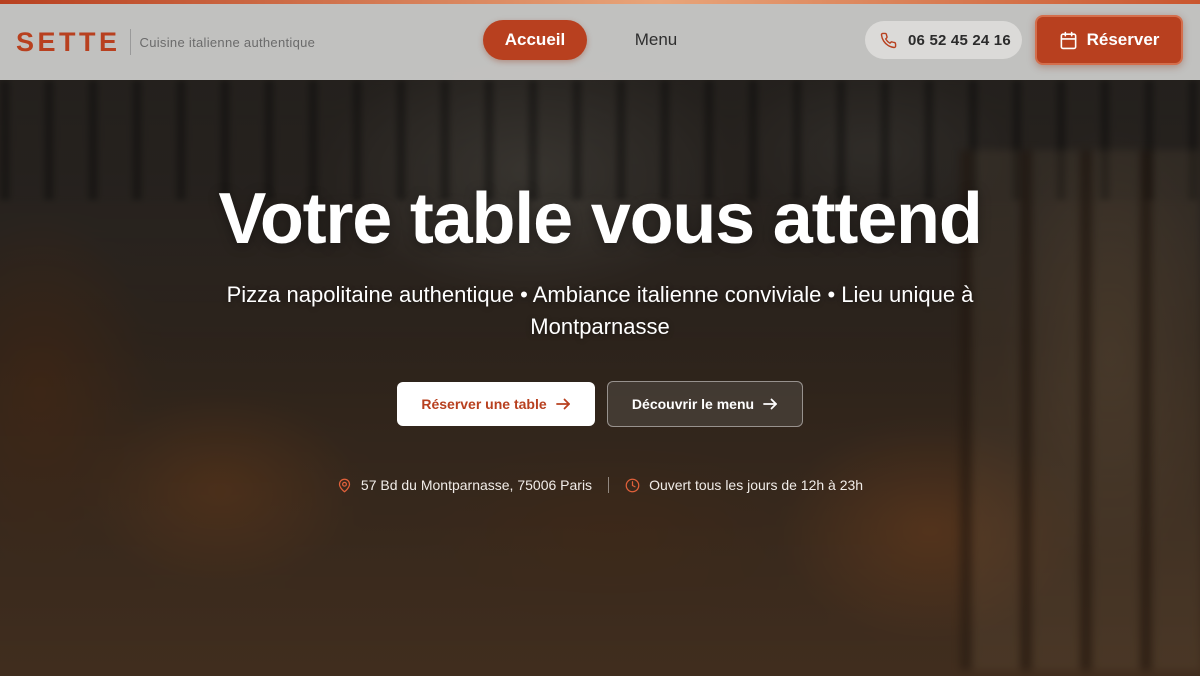 The height and width of the screenshot is (676, 1200). Describe the element at coordinates (1068, 40) in the screenshot. I see `calendar-icon` at that location.